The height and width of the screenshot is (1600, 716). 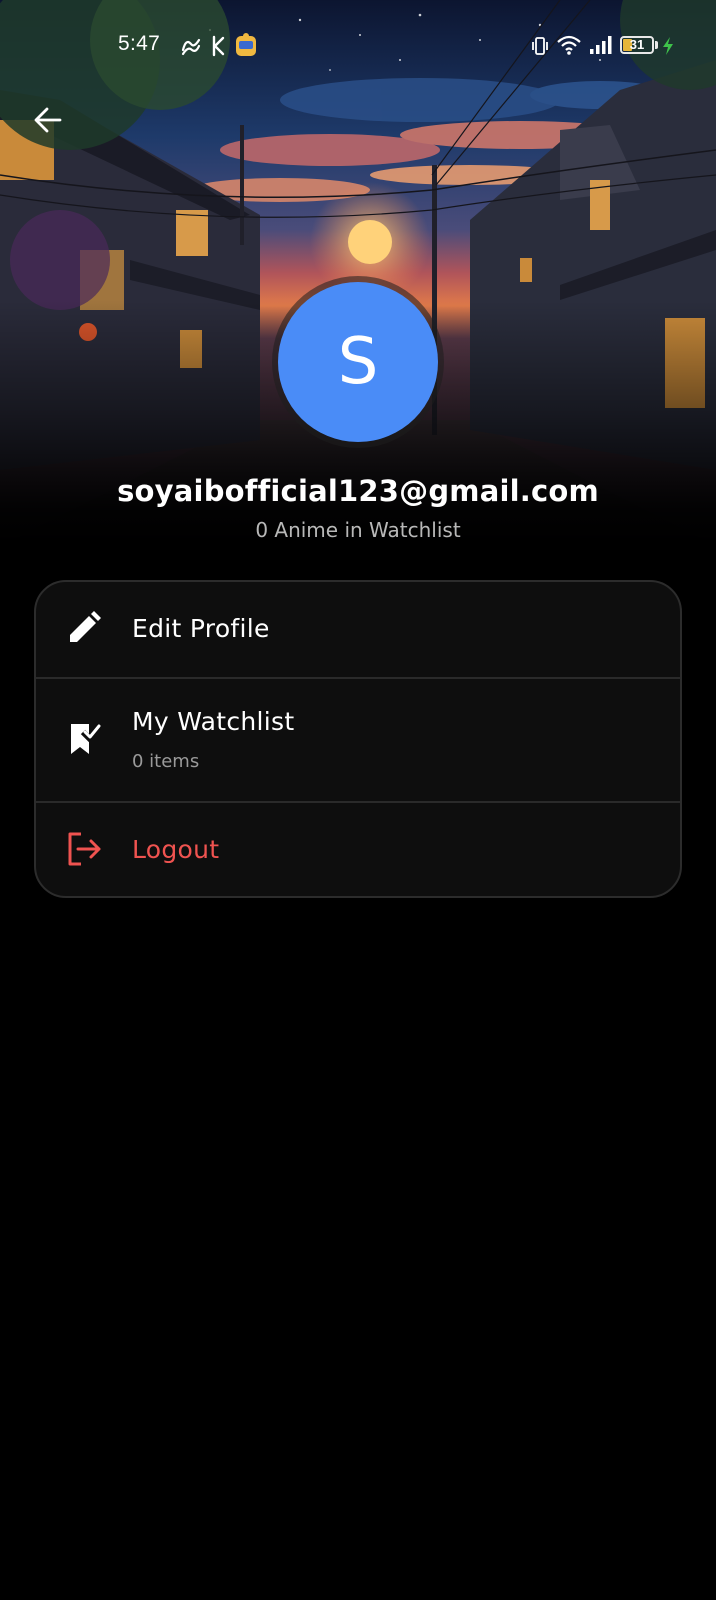 What do you see at coordinates (84, 849) in the screenshot?
I see `logout-icon` at bounding box center [84, 849].